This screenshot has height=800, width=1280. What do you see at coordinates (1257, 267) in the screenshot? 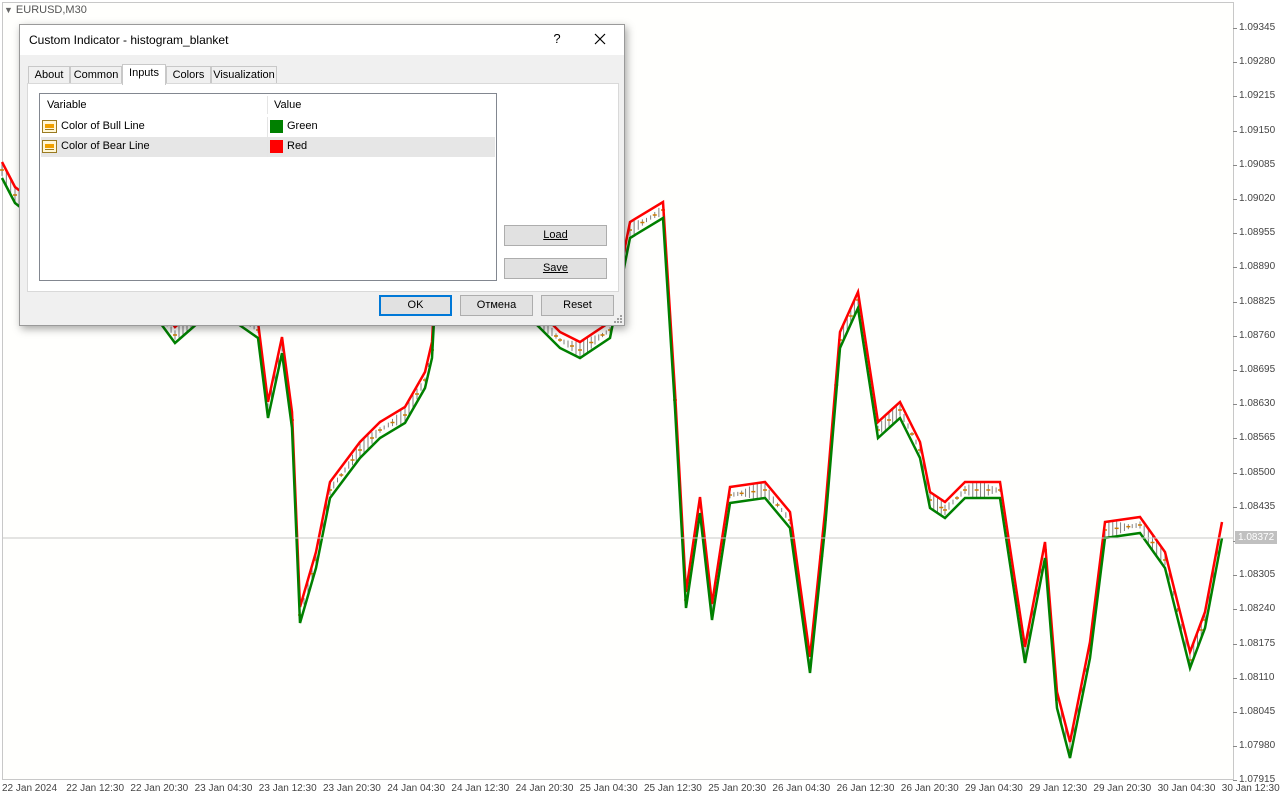
I see `price-axis-label: 1.08890` at bounding box center [1257, 267].